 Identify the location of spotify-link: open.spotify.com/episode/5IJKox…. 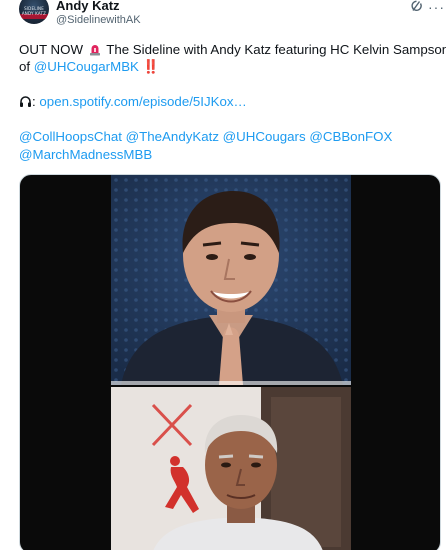
(142, 101).